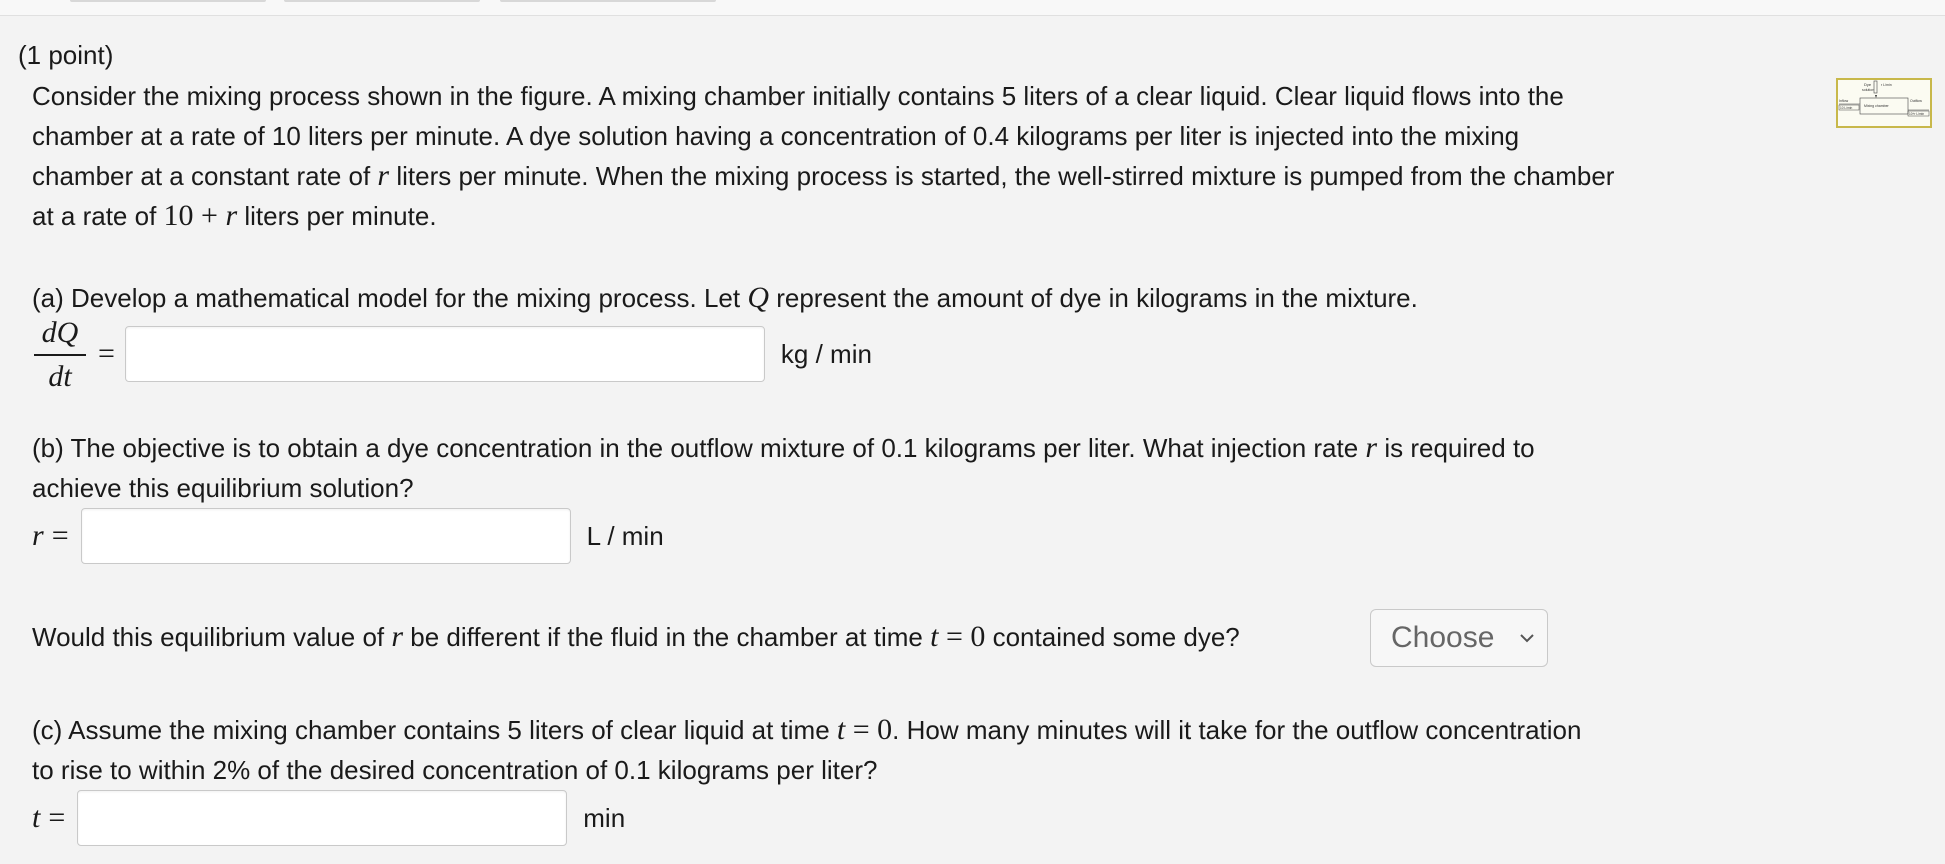  Describe the element at coordinates (972, 8) in the screenshot. I see `top-tab-strip` at that location.